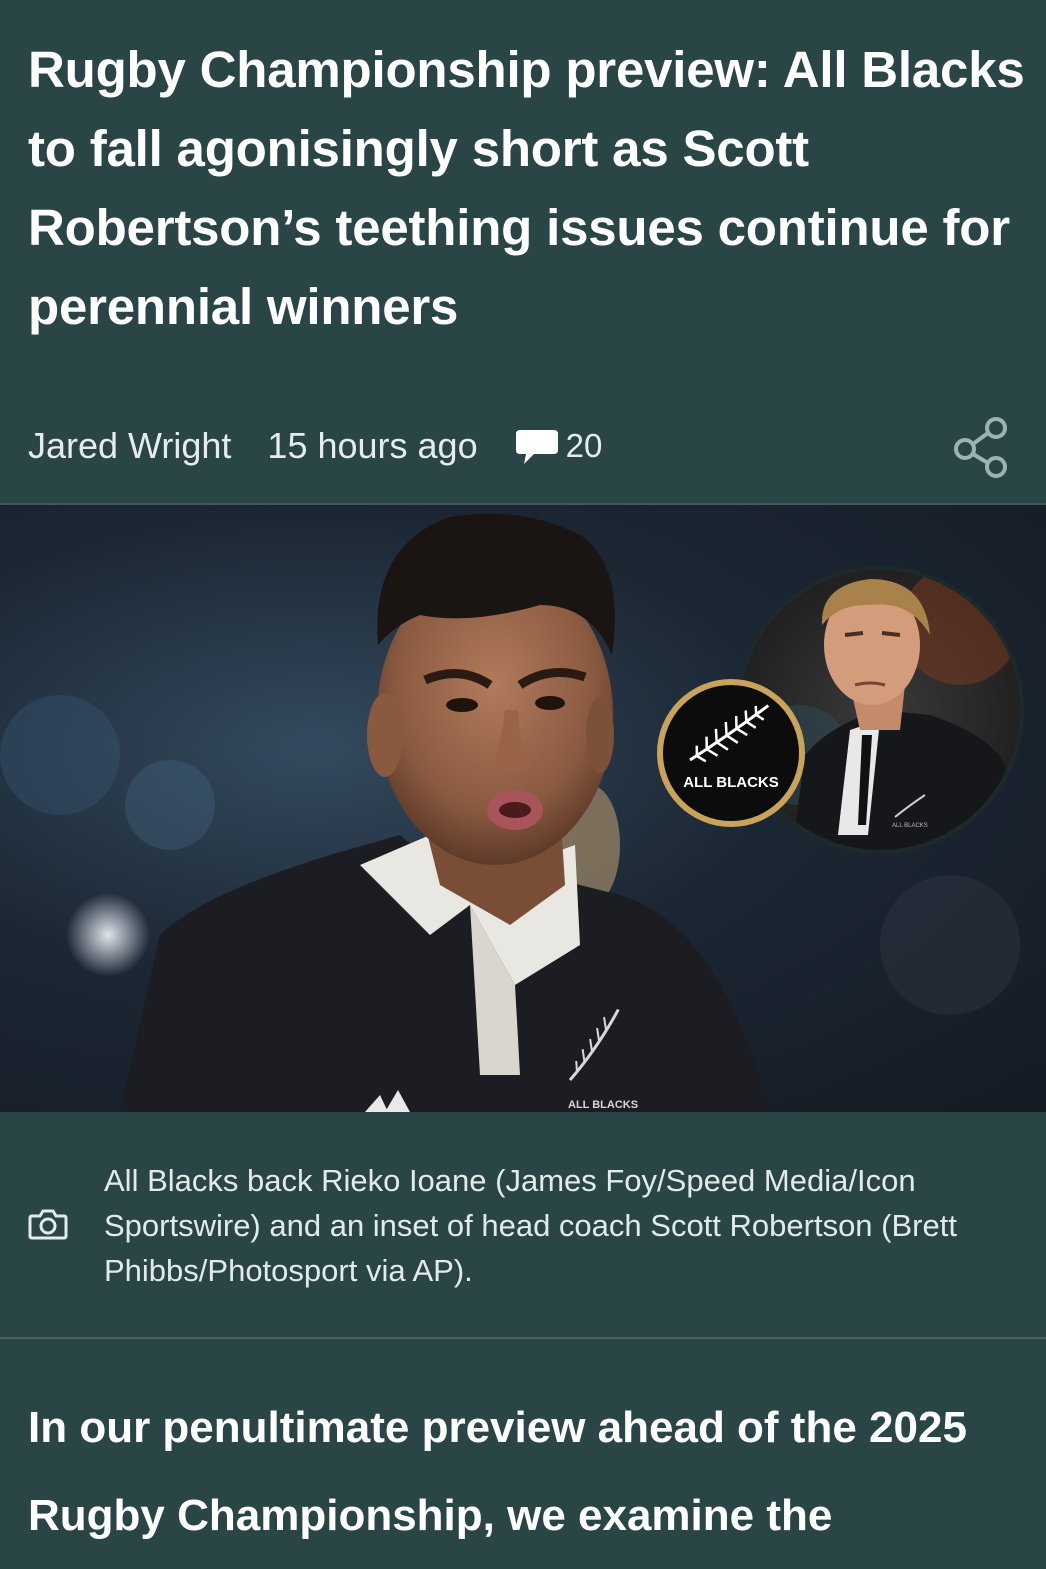 This screenshot has height=1569, width=1046. Describe the element at coordinates (731, 782) in the screenshot. I see `all-blacks-badge-text: ALL BLACKS` at that location.